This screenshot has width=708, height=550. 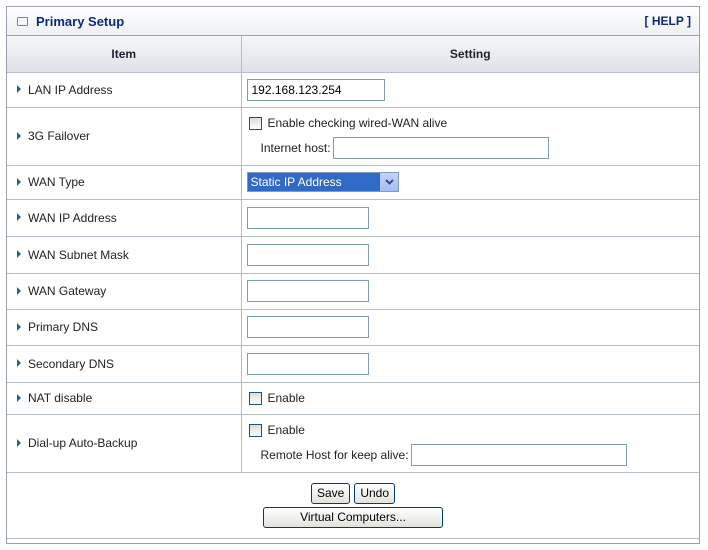 I want to click on wan-type-select: Static IP Address, so click(x=322, y=182).